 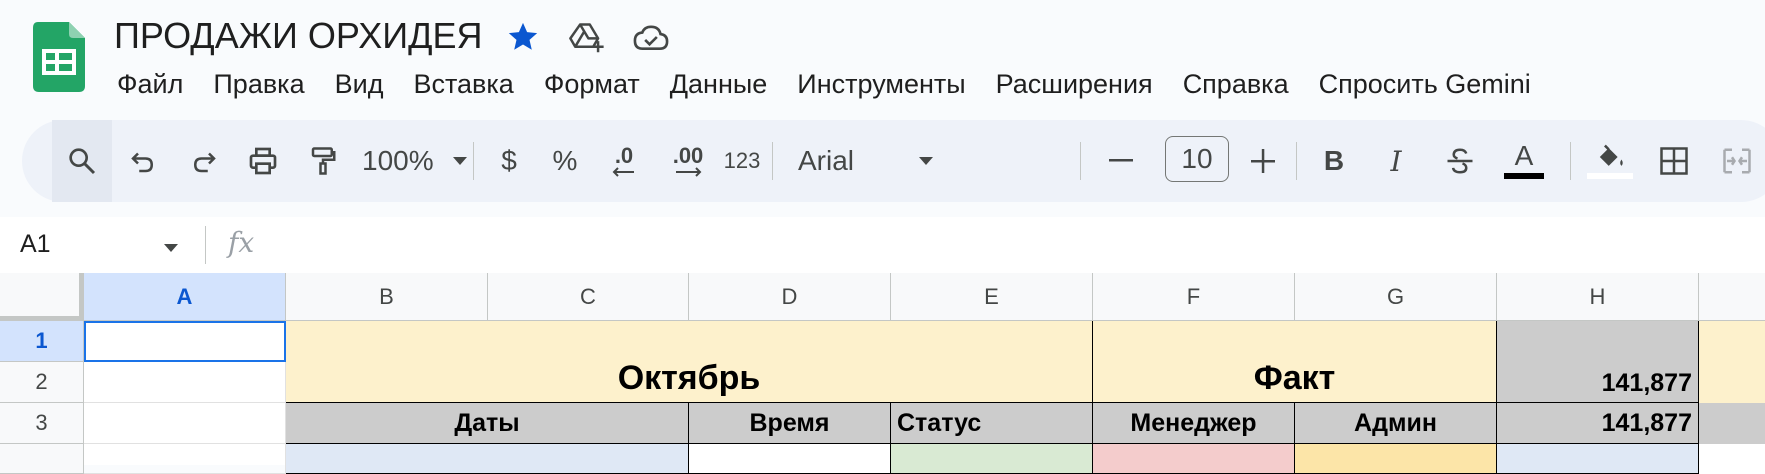 I want to click on column-header-g: G, so click(x=1396, y=297).